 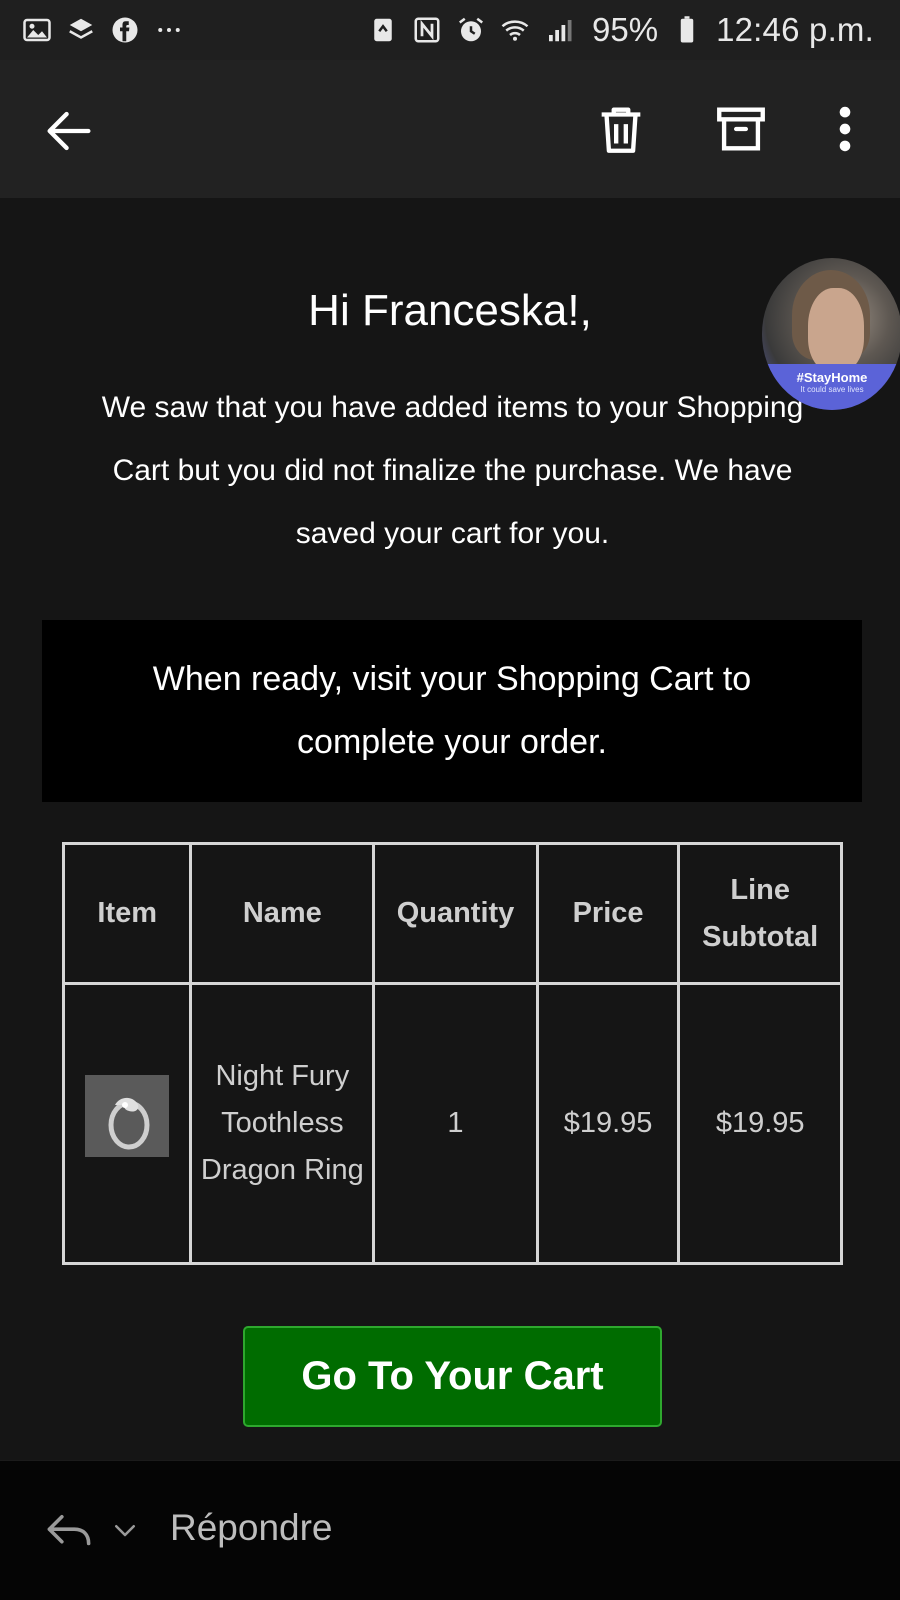 What do you see at coordinates (169, 30) in the screenshot?
I see `more-dots-icon` at bounding box center [169, 30].